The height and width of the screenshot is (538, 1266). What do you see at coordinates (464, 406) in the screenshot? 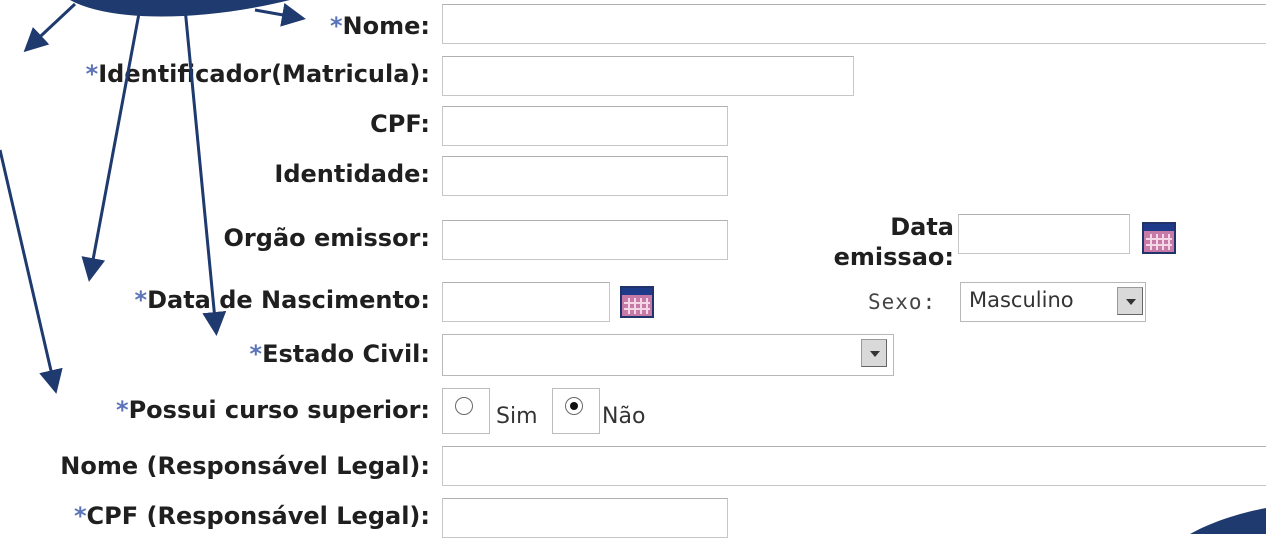
I see `radio-sim` at bounding box center [464, 406].